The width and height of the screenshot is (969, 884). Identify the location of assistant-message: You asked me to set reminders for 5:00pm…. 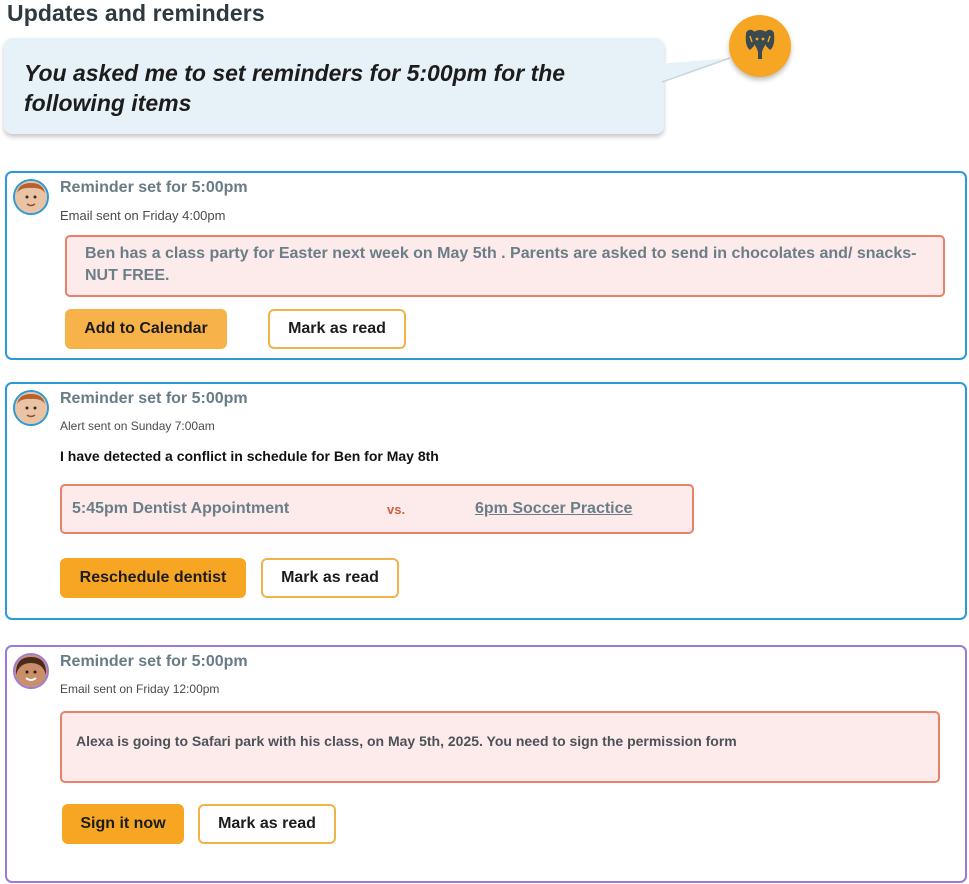
(295, 88).